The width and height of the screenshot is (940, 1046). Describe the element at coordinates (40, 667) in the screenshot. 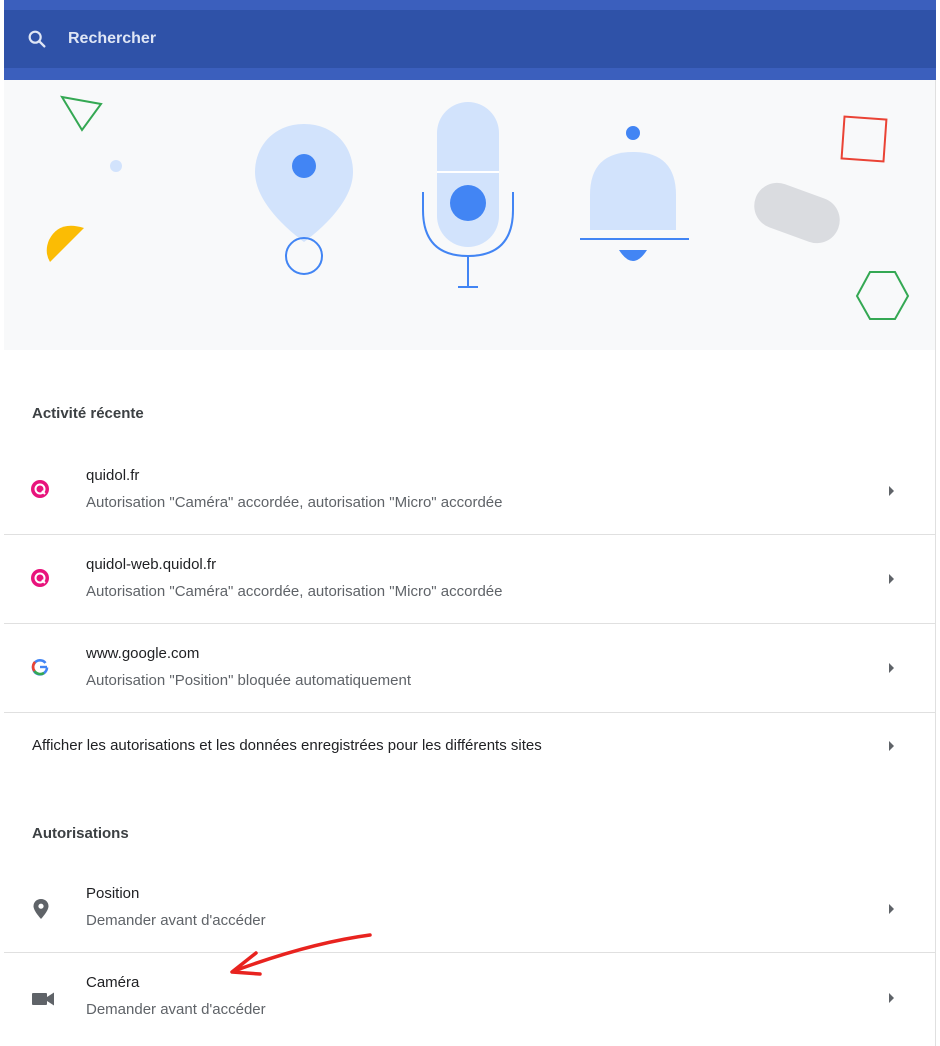

I see `google-favicon-icon` at that location.